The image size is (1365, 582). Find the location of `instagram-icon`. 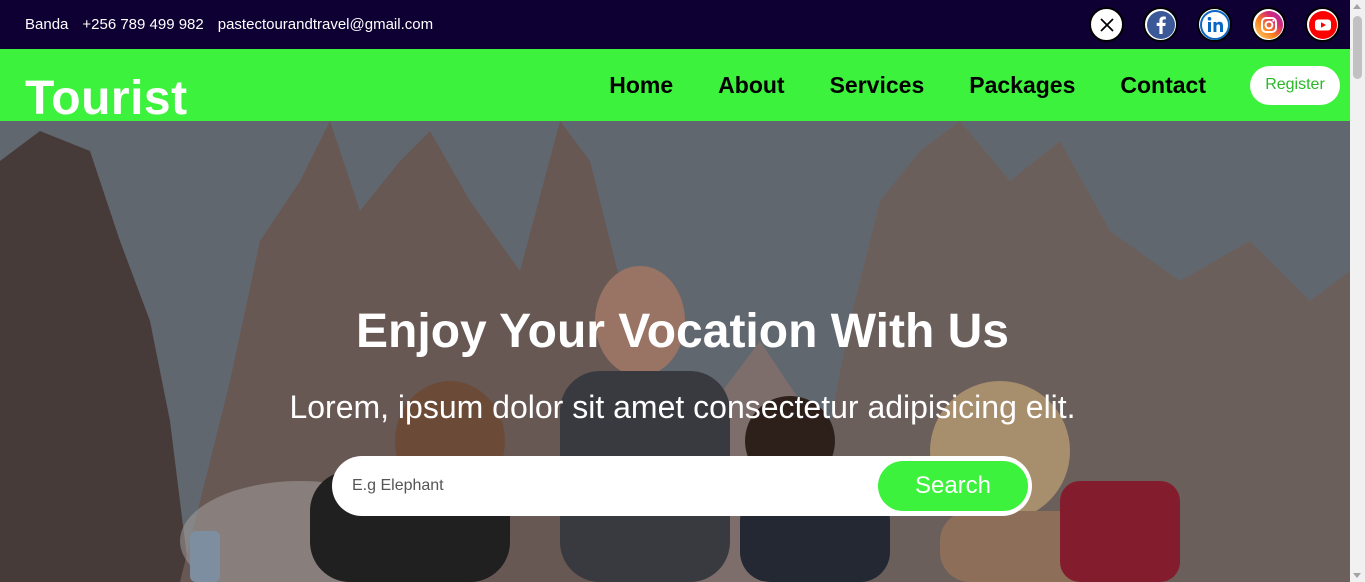

instagram-icon is located at coordinates (1268, 24).